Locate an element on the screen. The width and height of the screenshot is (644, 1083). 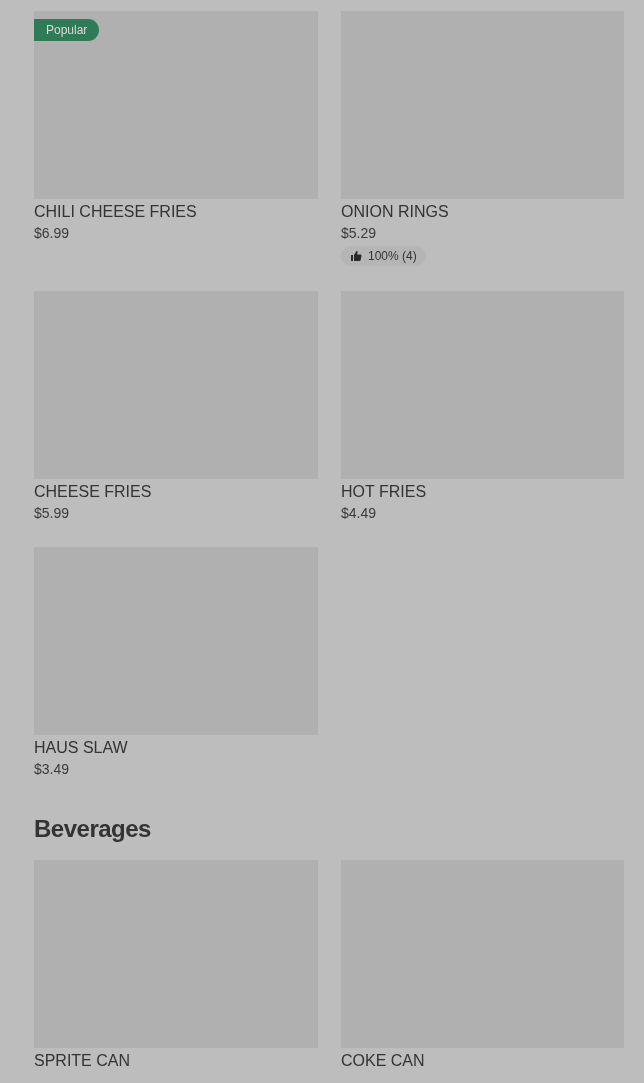
item-name: HOT FRIES is located at coordinates (482, 492).